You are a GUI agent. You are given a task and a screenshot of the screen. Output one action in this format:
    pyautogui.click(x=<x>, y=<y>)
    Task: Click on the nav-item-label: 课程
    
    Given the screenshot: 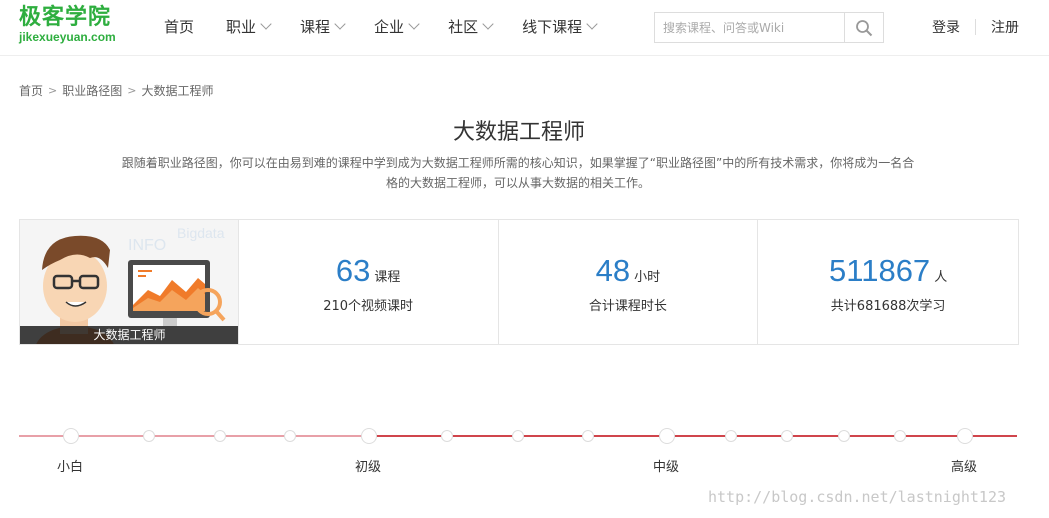 What is the action you would take?
    pyautogui.click(x=315, y=27)
    